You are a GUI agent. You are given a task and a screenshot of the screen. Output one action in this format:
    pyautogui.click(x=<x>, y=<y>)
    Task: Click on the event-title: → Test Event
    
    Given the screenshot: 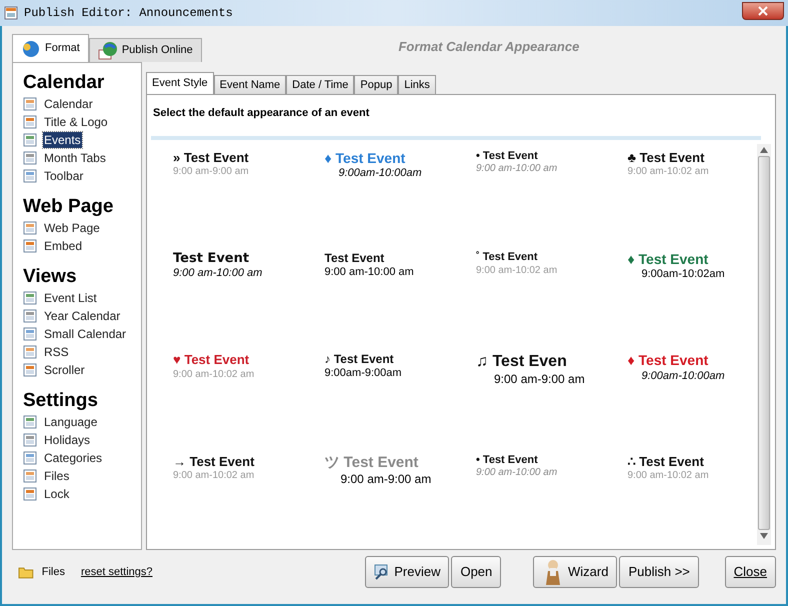 What is the action you would take?
    pyautogui.click(x=213, y=462)
    